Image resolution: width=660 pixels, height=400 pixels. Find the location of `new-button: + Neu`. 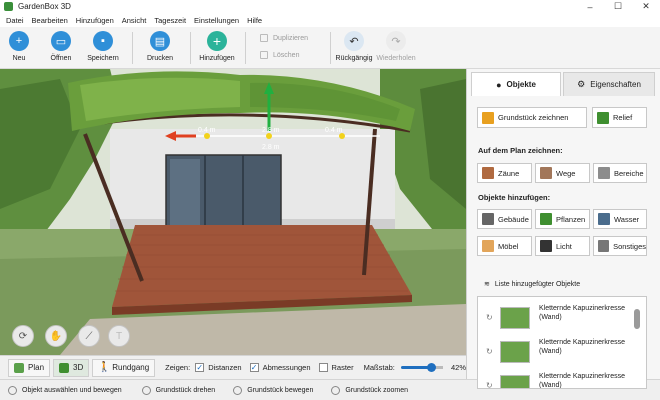

new-button: + Neu is located at coordinates (21, 46).